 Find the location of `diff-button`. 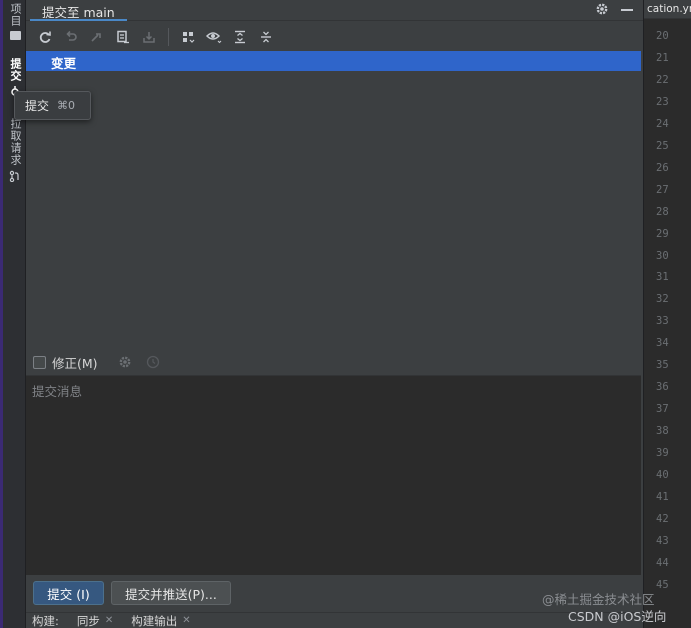

diff-button is located at coordinates (123, 37).